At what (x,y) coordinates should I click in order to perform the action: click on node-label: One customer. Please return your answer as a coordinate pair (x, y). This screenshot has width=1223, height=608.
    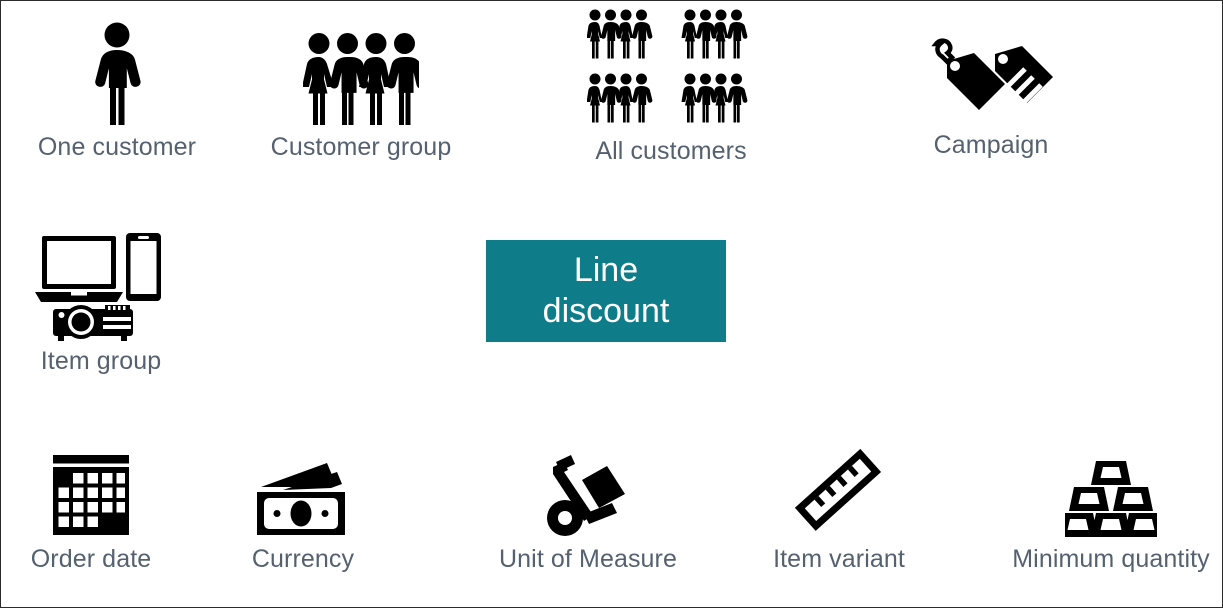
    Looking at the image, I should click on (117, 147).